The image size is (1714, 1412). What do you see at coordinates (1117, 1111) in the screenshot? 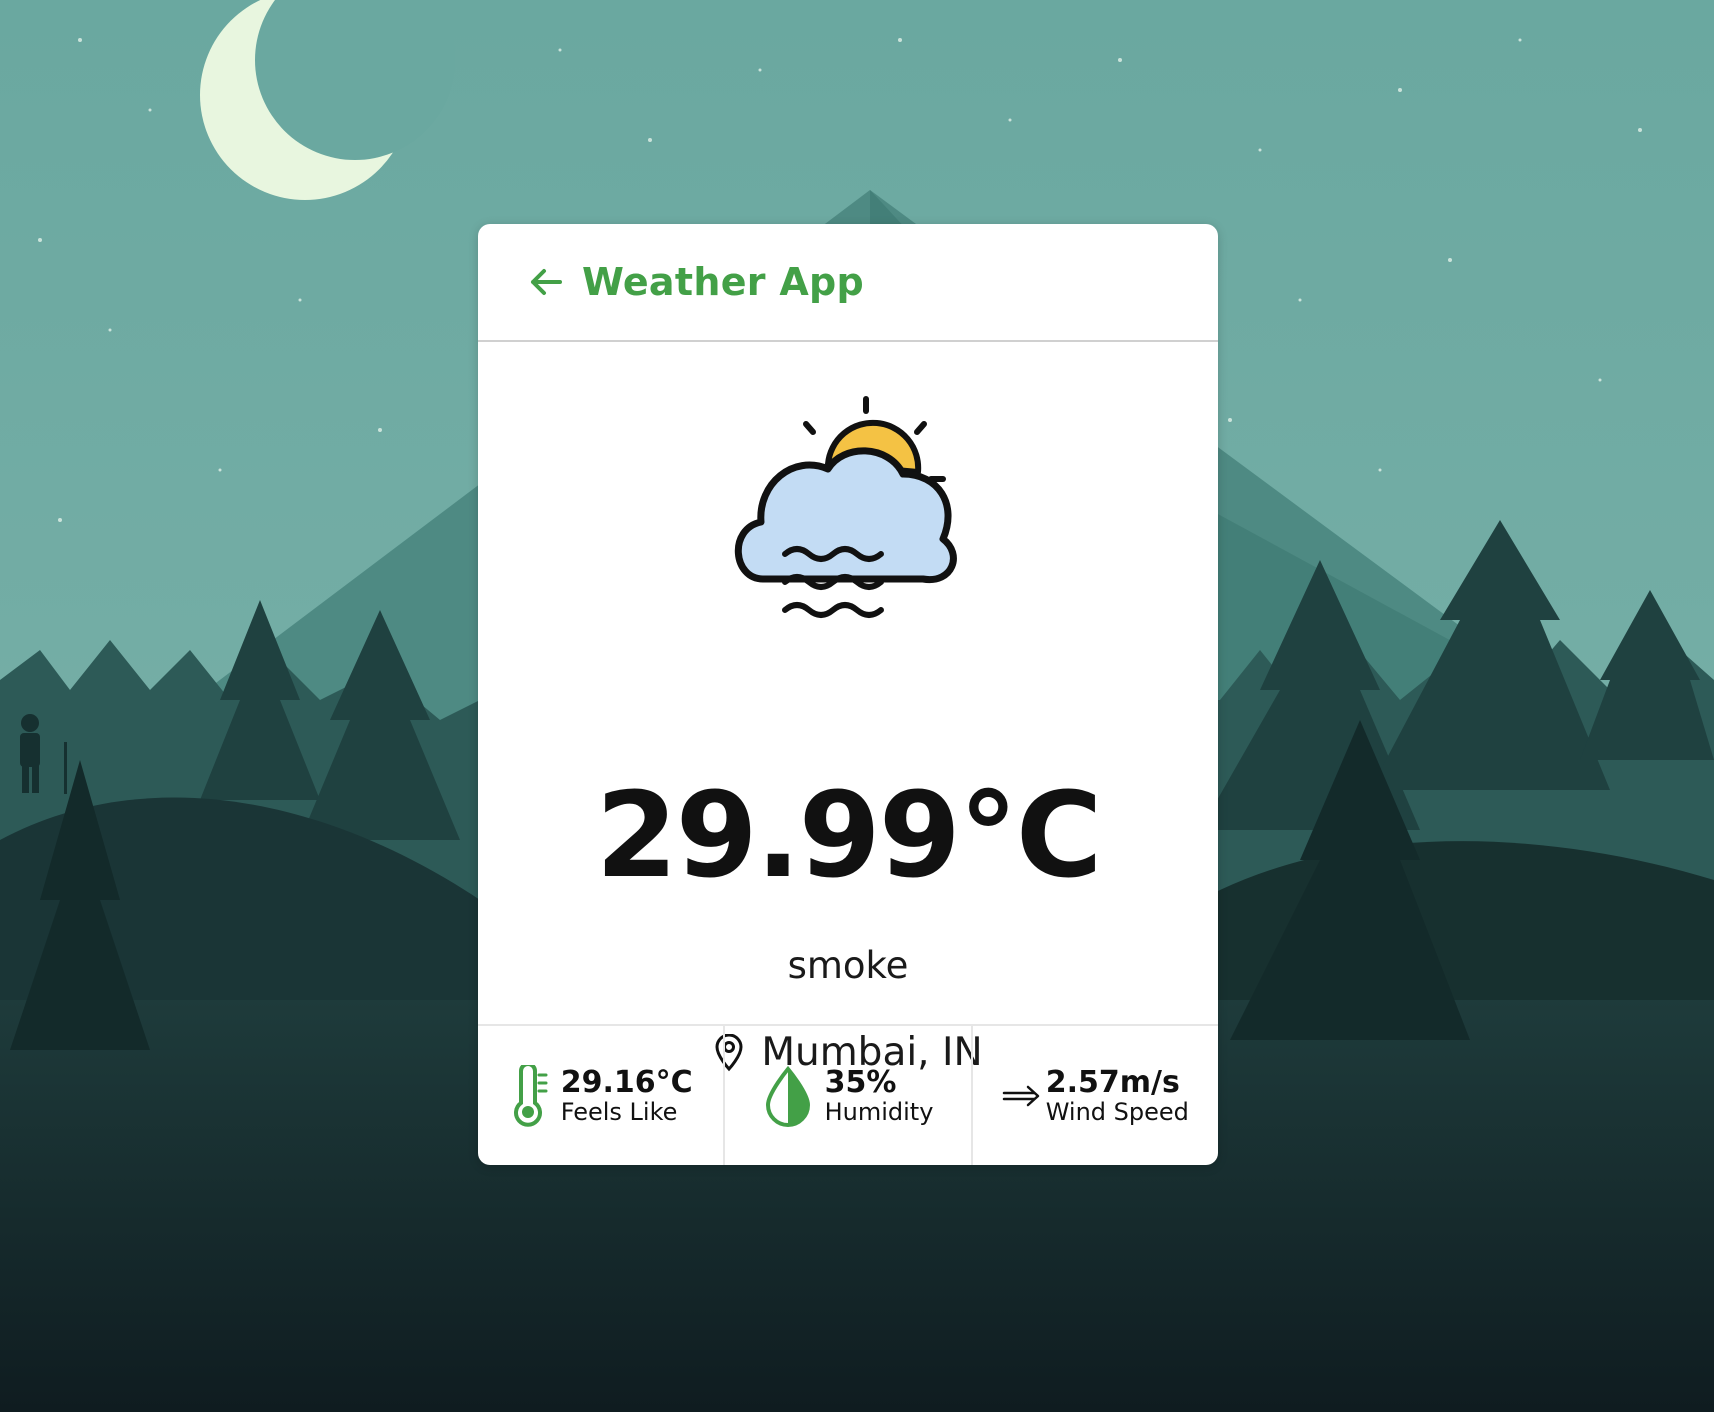
I see `wind-speed-label: Wind Speed` at bounding box center [1117, 1111].